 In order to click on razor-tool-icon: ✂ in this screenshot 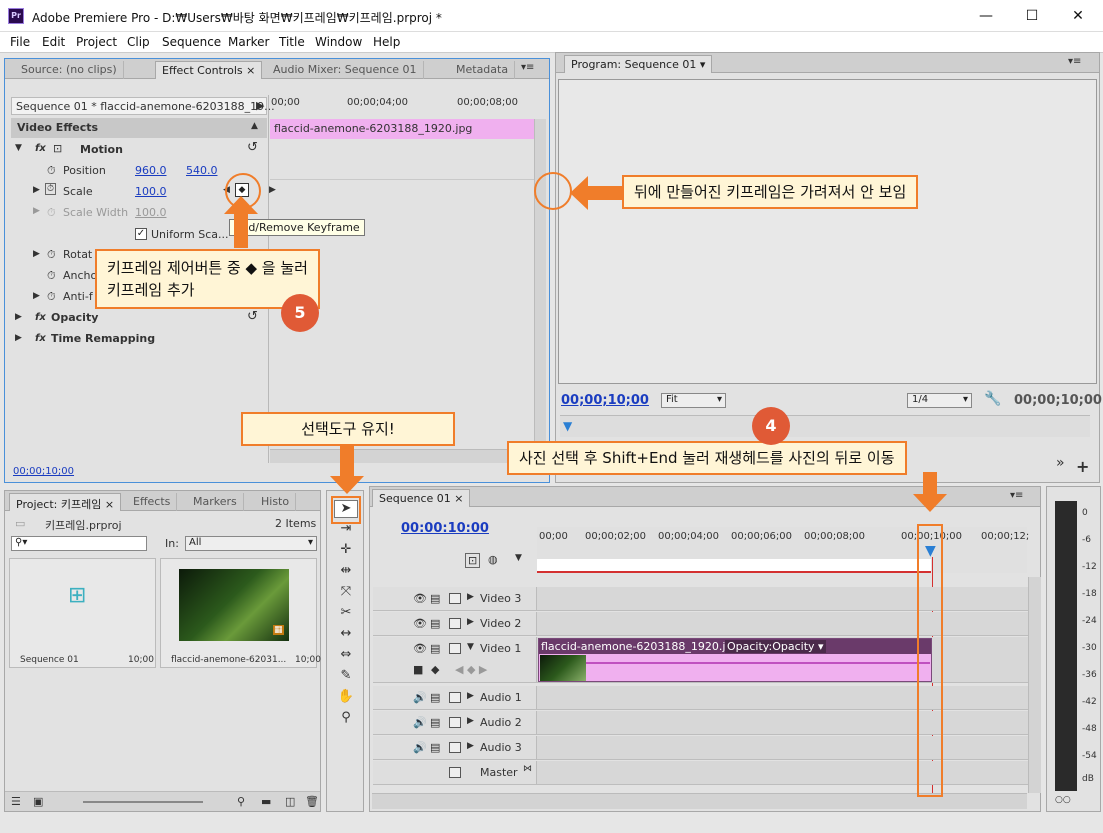, I will do `click(346, 614)`.